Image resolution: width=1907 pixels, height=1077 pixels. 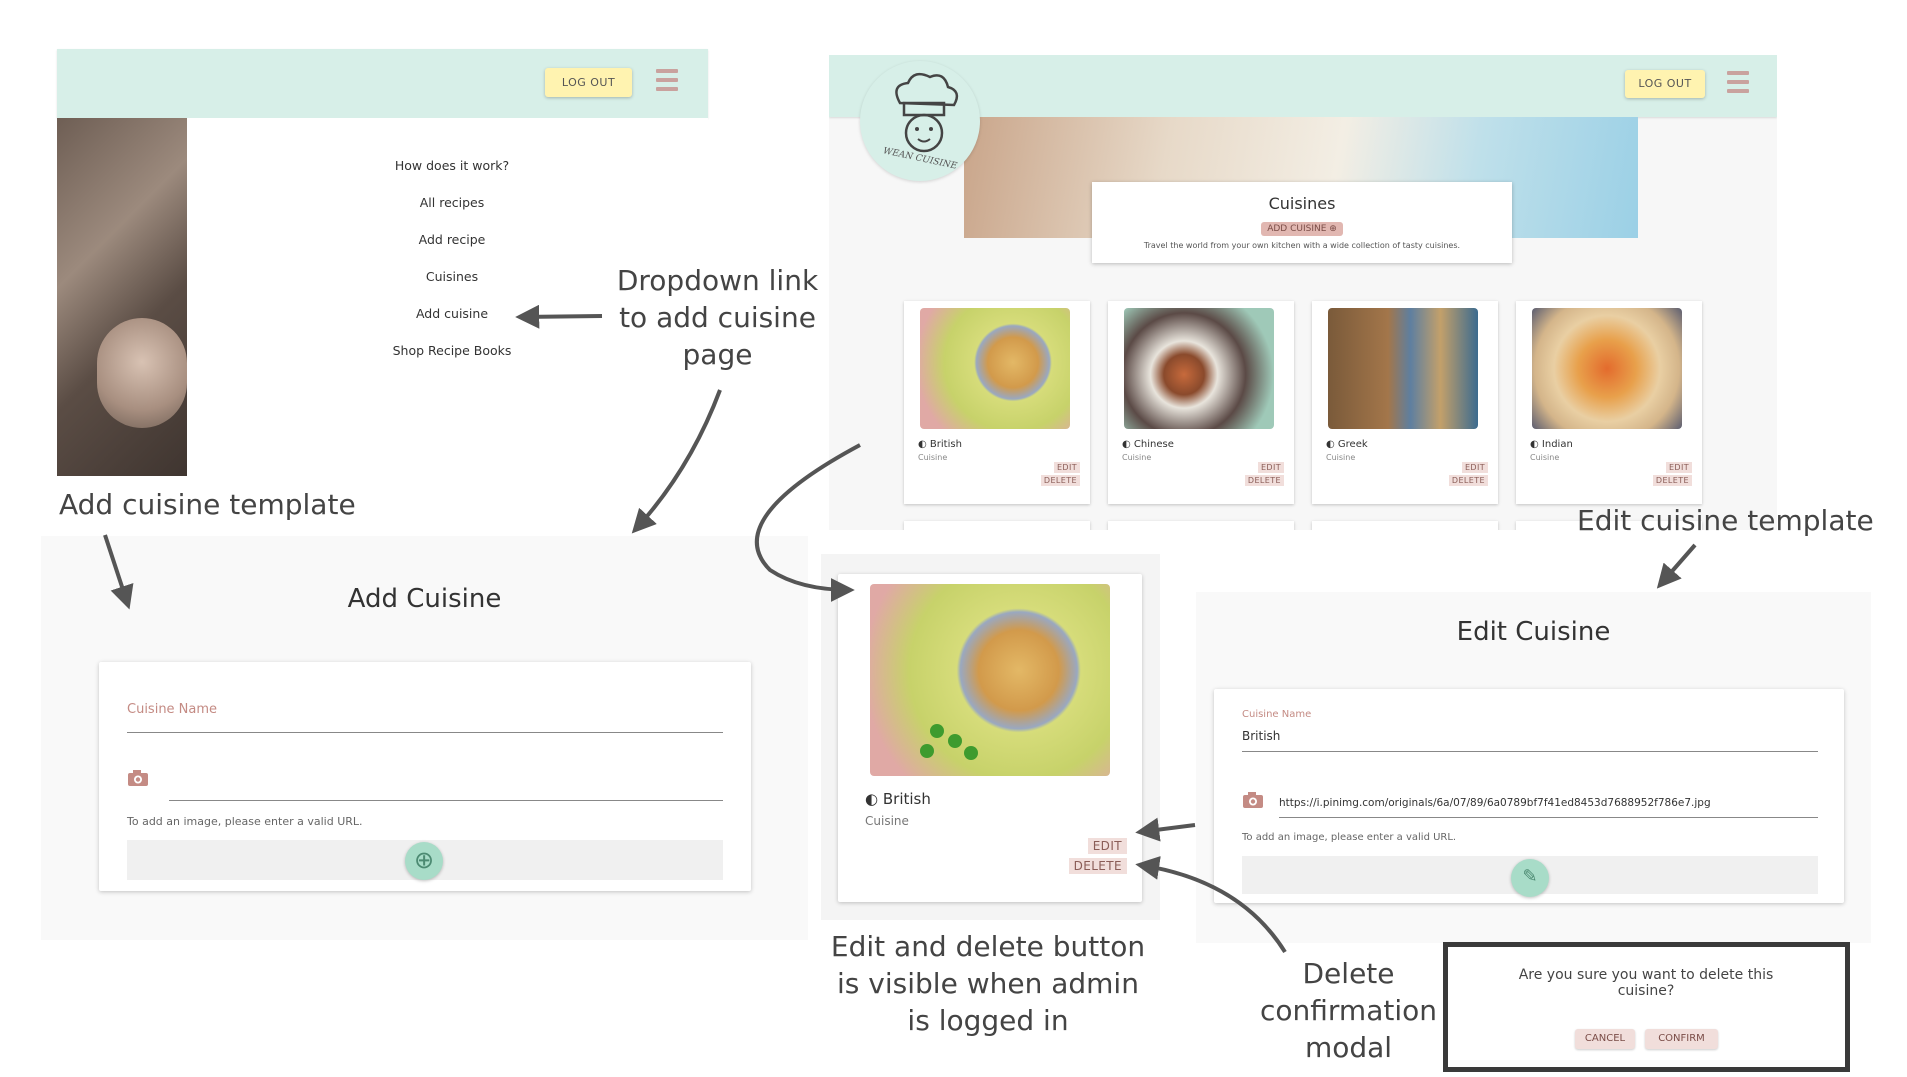 I want to click on arrow-to-add-form, so click(x=676, y=461).